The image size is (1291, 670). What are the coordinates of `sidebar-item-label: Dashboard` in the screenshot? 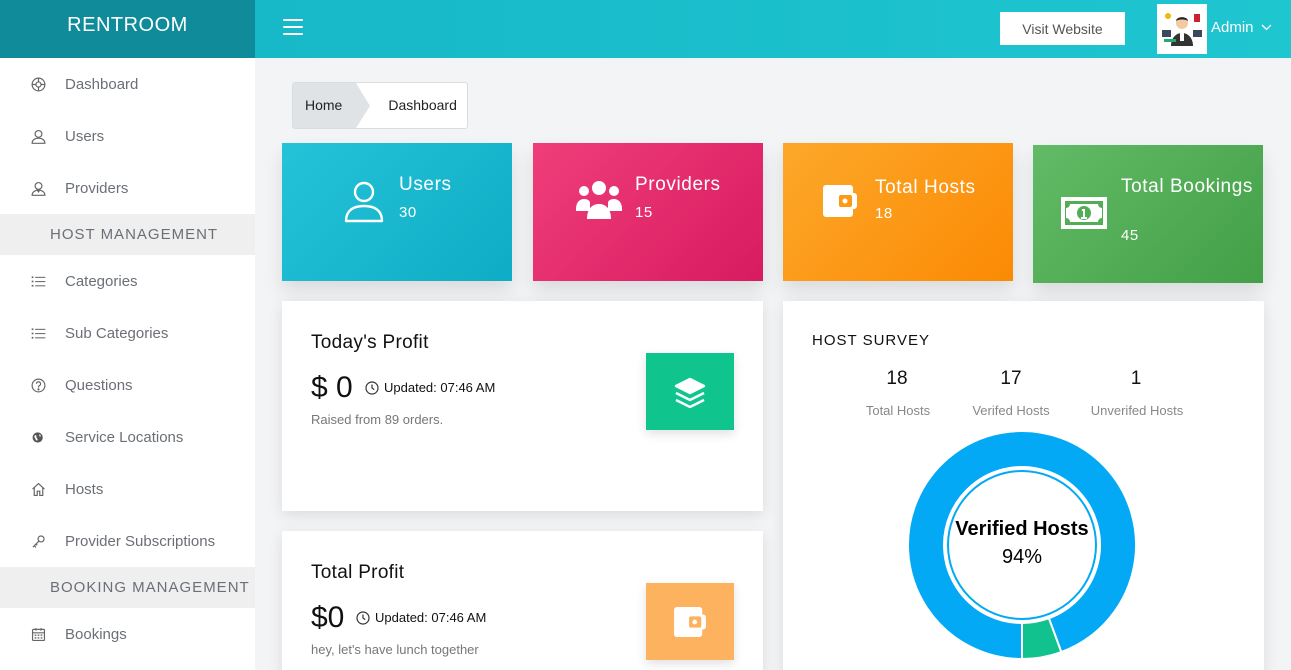 It's located at (102, 84).